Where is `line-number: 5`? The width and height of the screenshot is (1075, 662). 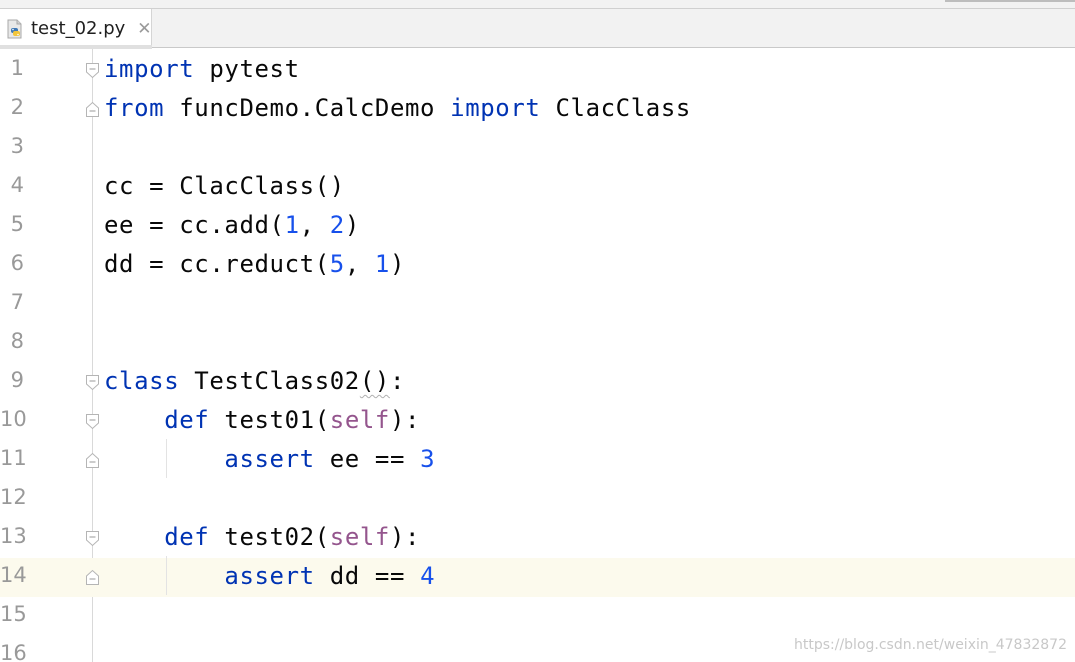
line-number: 5 is located at coordinates (17, 224).